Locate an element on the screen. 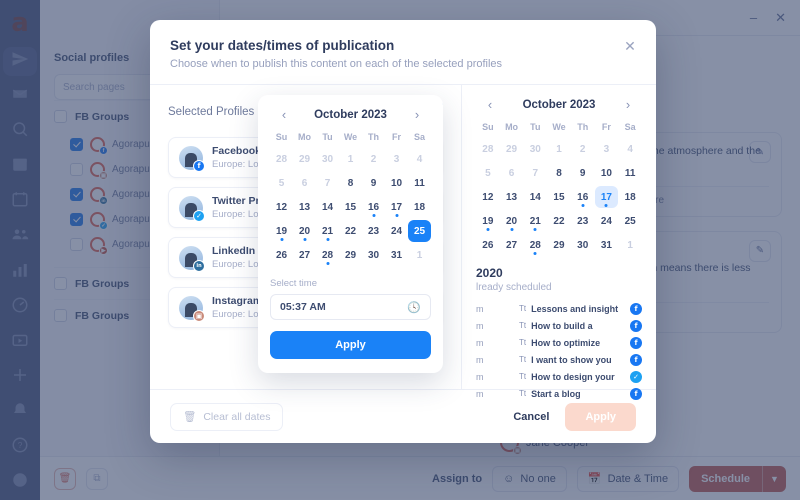 This screenshot has height=500, width=800. select-time-label: Select time is located at coordinates (293, 283).